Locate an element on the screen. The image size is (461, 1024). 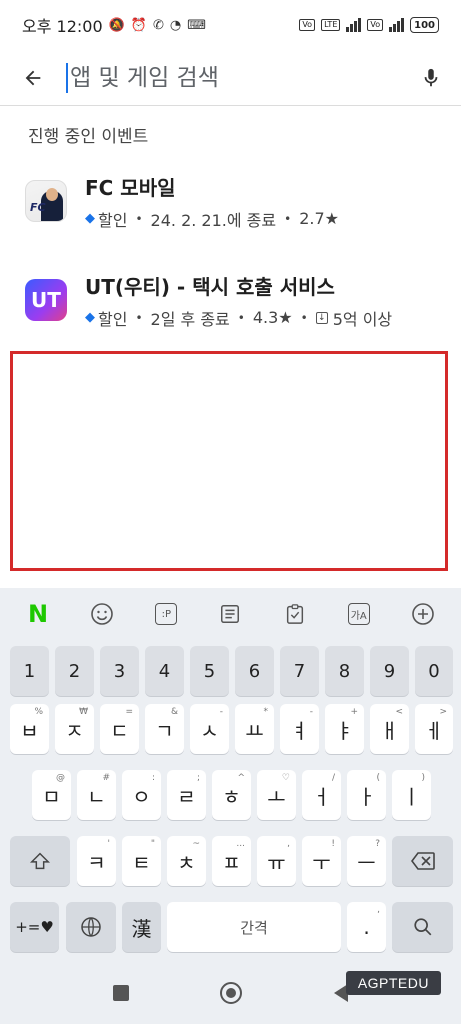
backspace-key is located at coordinates (422, 861).